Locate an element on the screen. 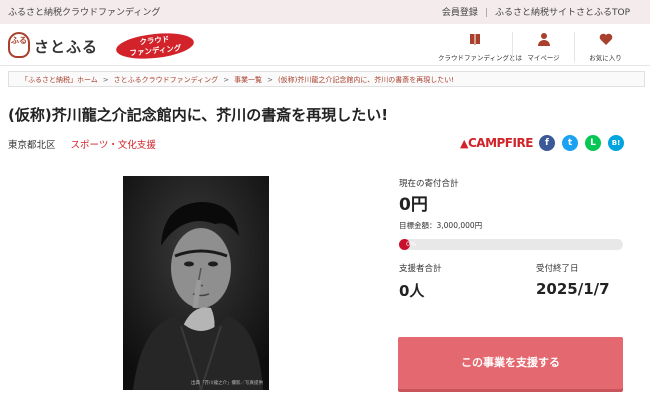 The image size is (650, 408). heart-icon is located at coordinates (605, 40).